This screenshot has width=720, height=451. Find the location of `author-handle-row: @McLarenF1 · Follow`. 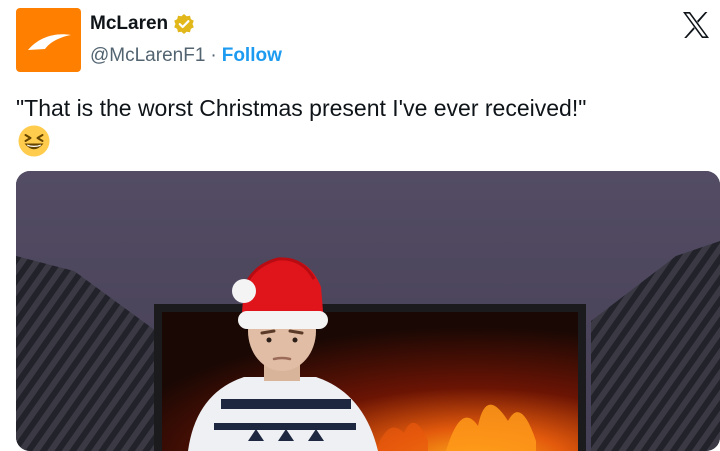

author-handle-row: @McLarenF1 · Follow is located at coordinates (186, 56).